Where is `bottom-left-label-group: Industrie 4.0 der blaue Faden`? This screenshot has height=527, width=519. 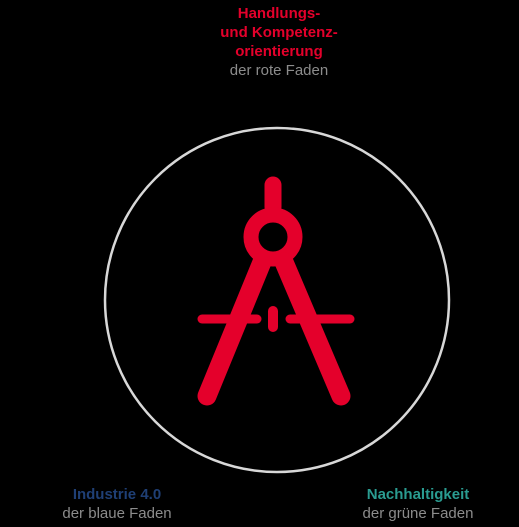
bottom-left-label-group: Industrie 4.0 der blaue Faden is located at coordinates (117, 504).